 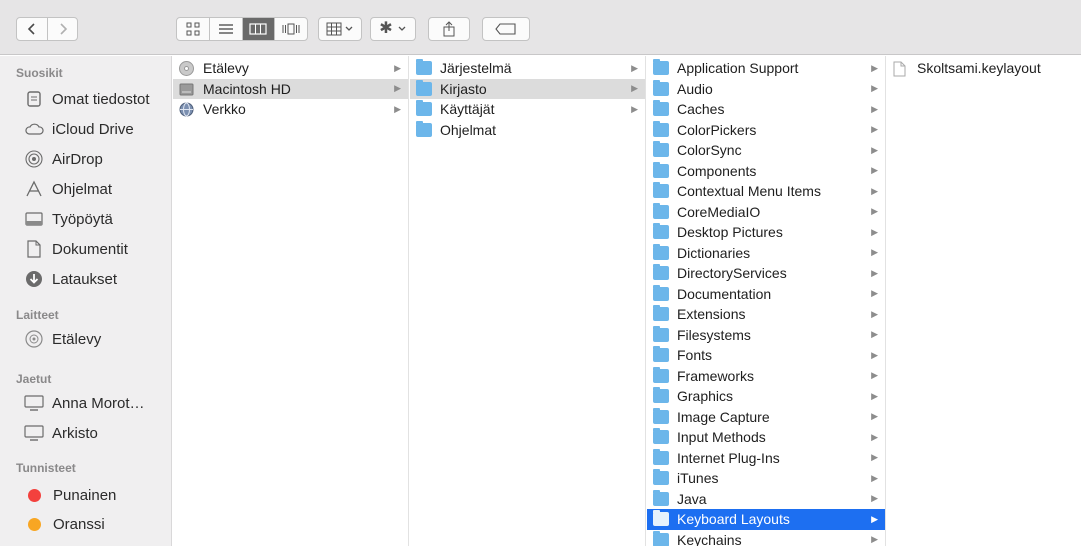 What do you see at coordinates (393, 29) in the screenshot?
I see `action-menu-button: ✱` at bounding box center [393, 29].